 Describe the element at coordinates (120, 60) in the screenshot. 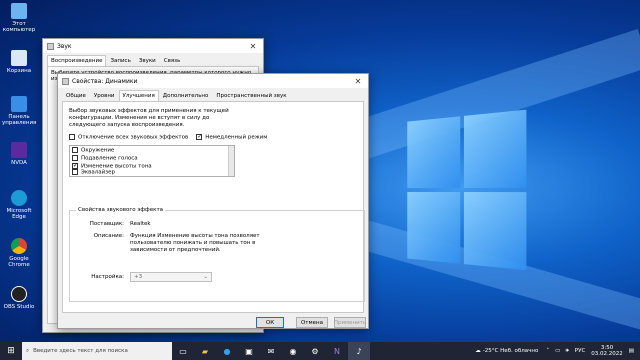

I see `tab-recording: Запись` at that location.